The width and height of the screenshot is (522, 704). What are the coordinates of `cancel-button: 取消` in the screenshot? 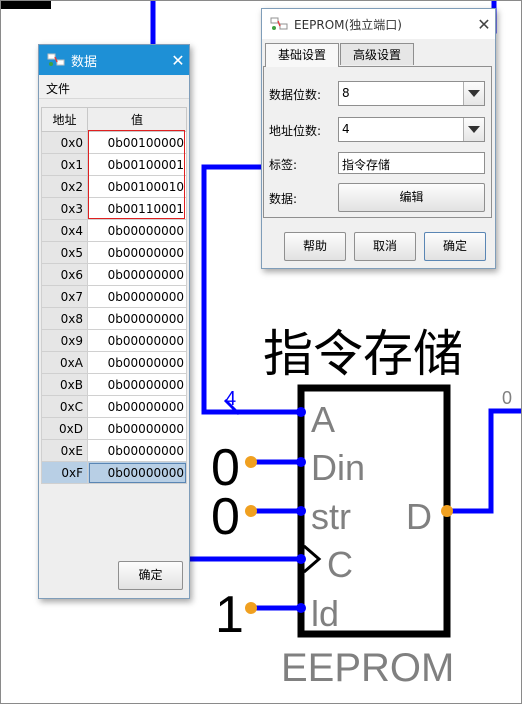 It's located at (385, 246).